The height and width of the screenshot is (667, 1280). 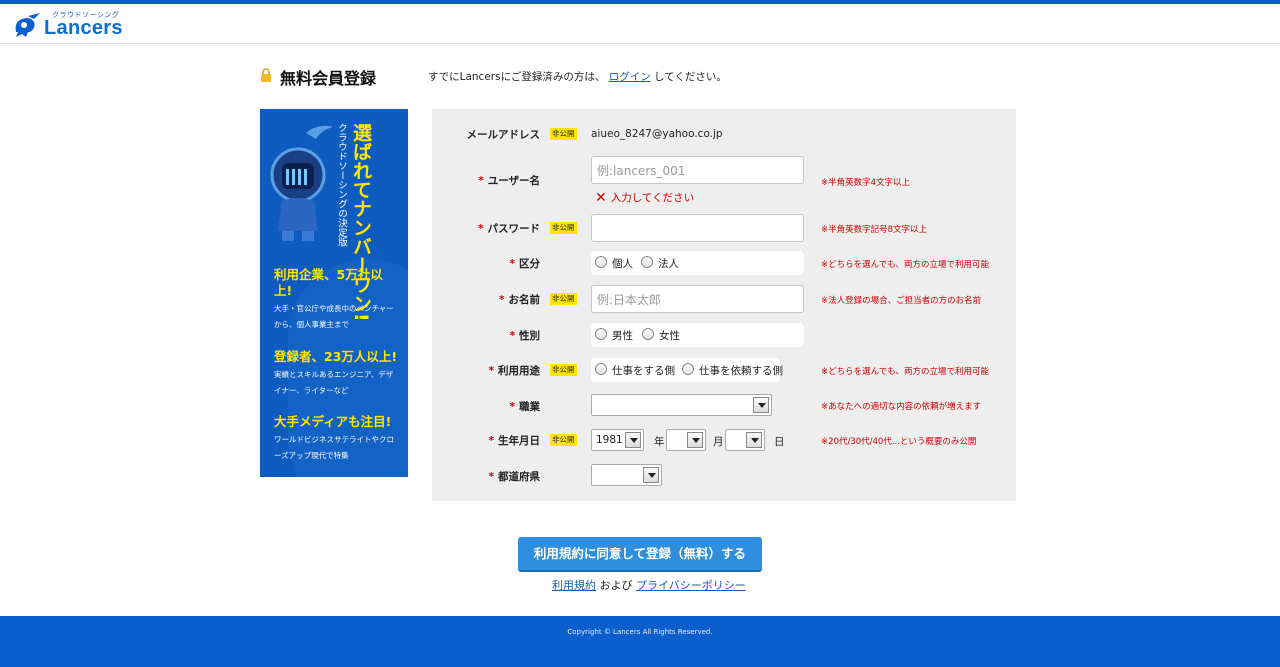 What do you see at coordinates (686, 440) in the screenshot?
I see `birth-month-select` at bounding box center [686, 440].